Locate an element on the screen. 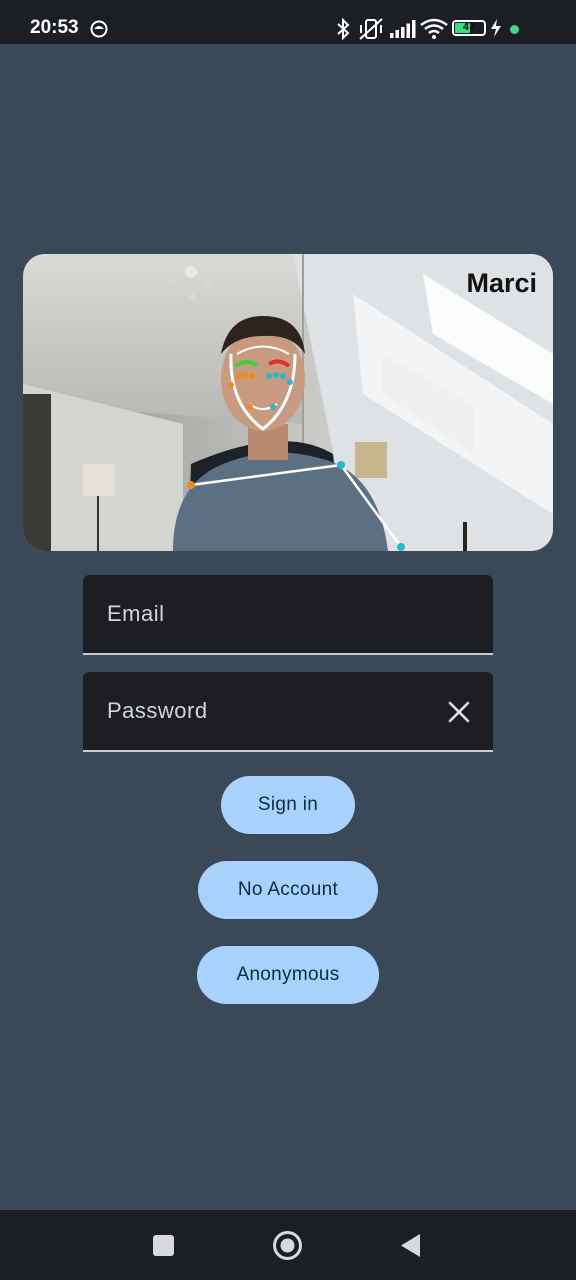 The image size is (576, 1280). battery-icon: 47 is located at coordinates (469, 28).